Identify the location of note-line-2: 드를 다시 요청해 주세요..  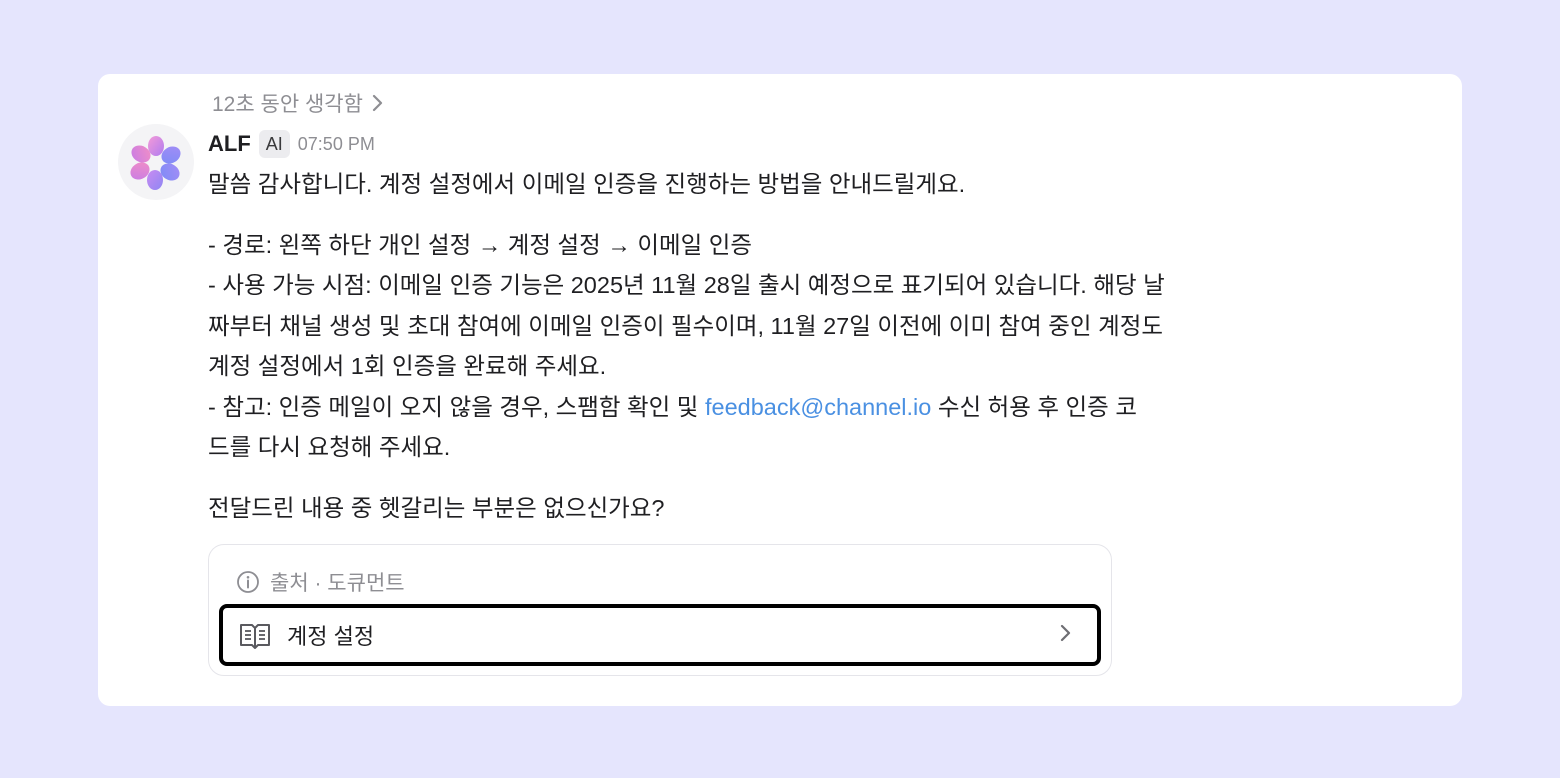
(329, 447).